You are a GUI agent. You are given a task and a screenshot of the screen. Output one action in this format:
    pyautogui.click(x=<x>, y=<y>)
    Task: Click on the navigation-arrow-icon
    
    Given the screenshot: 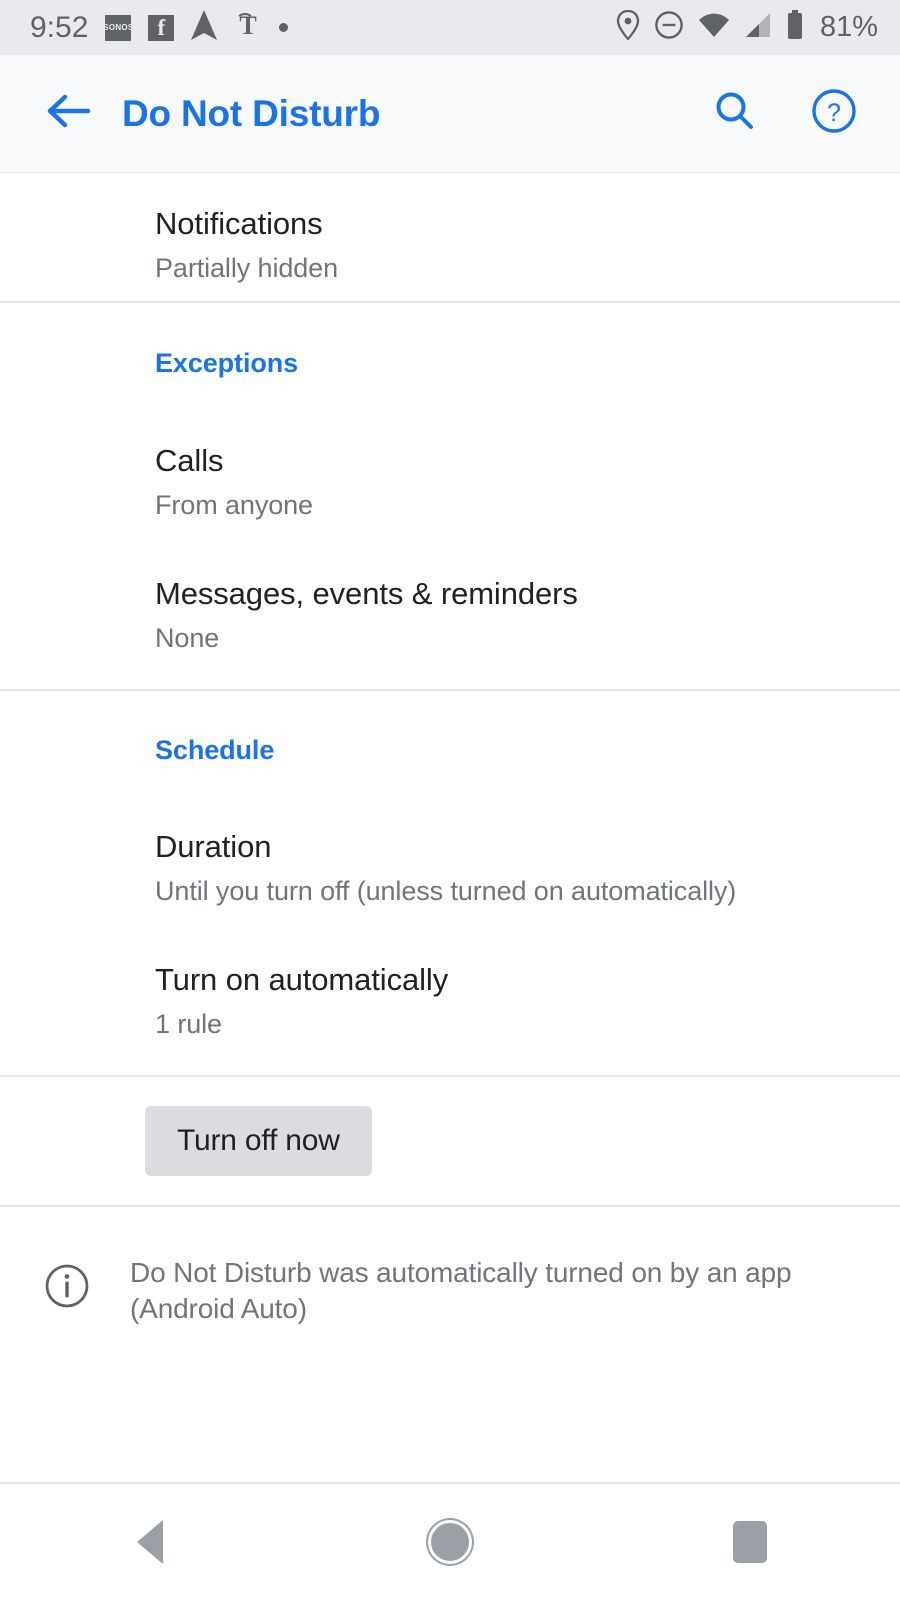 What is the action you would take?
    pyautogui.click(x=204, y=27)
    